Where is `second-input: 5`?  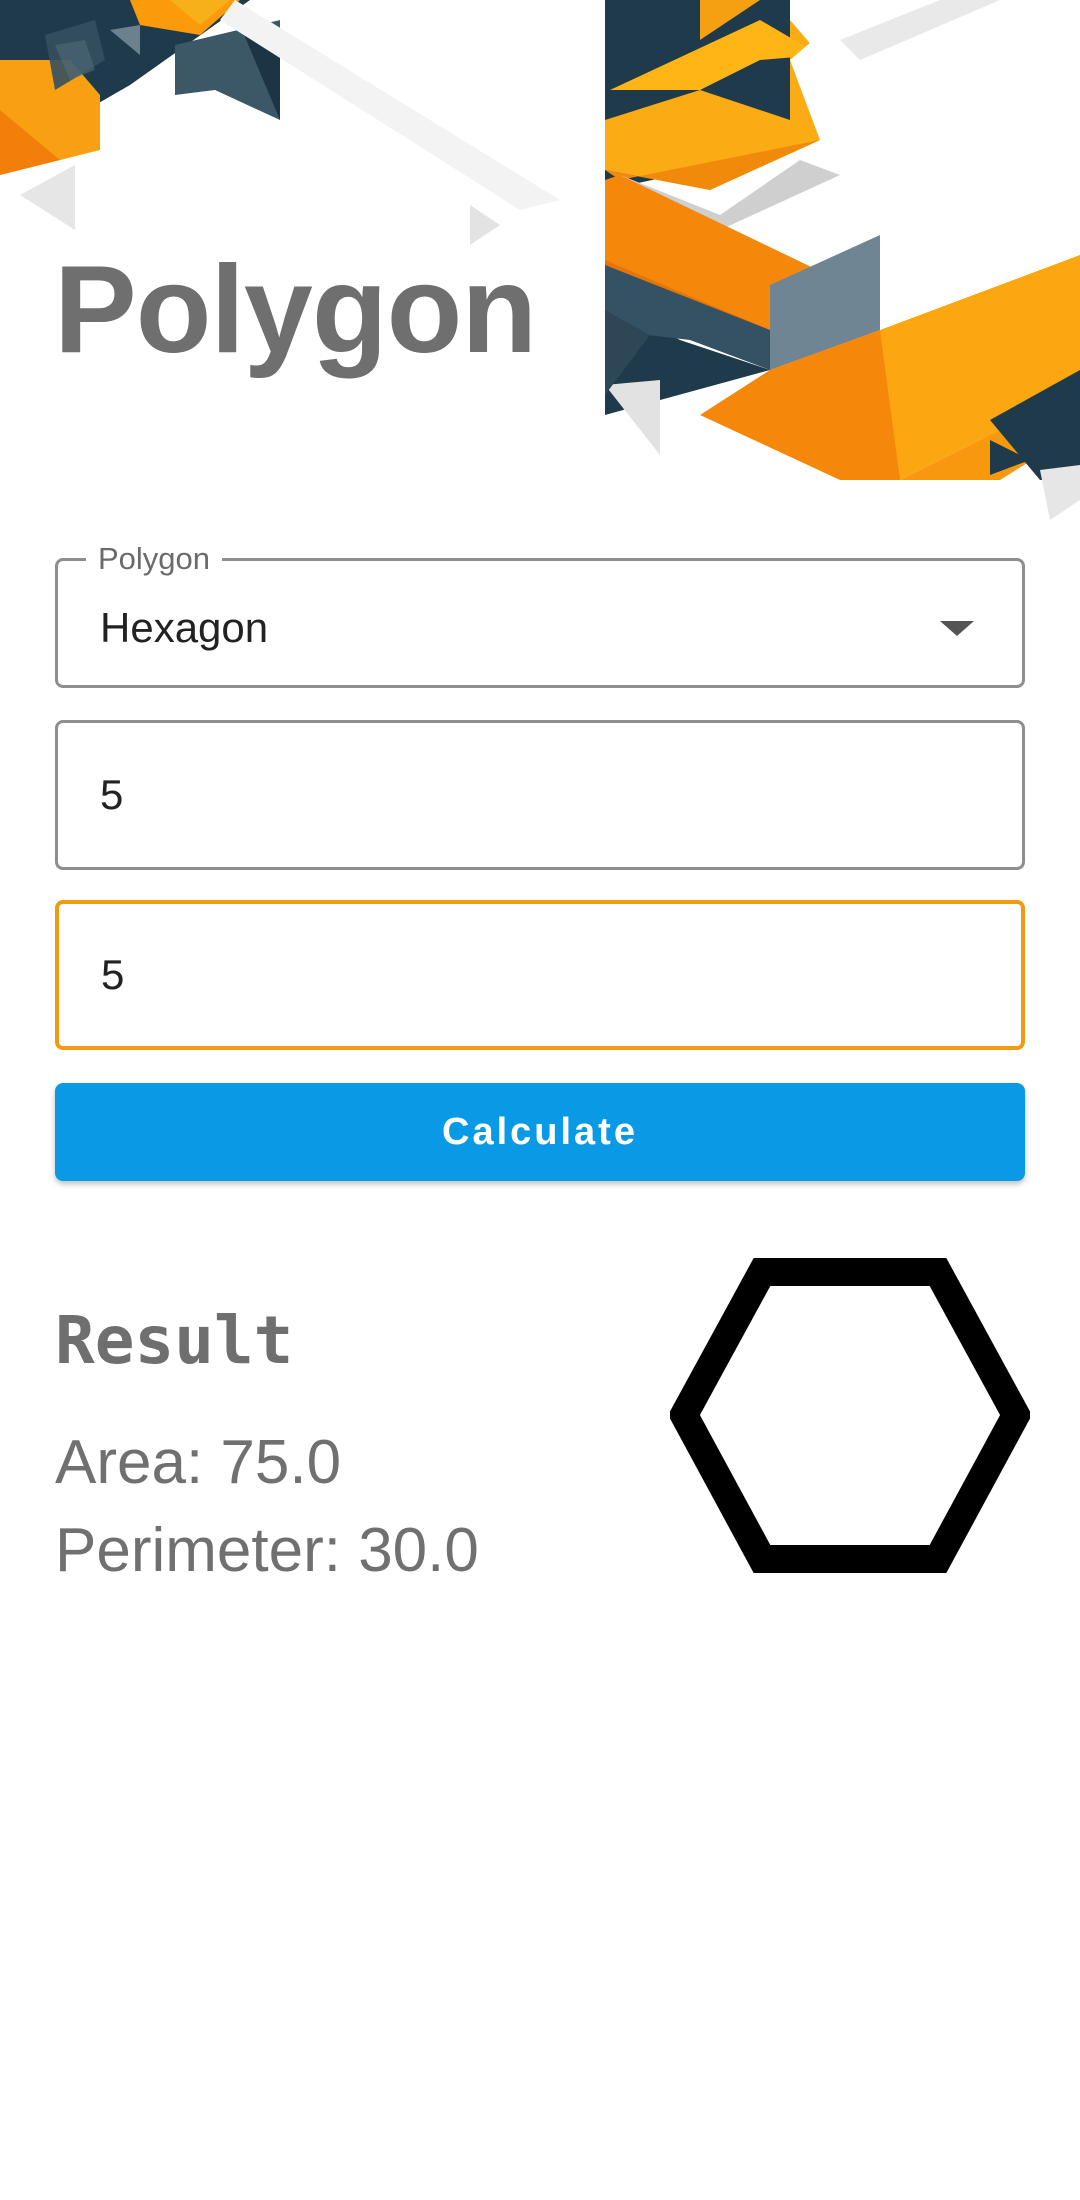 second-input: 5 is located at coordinates (540, 975).